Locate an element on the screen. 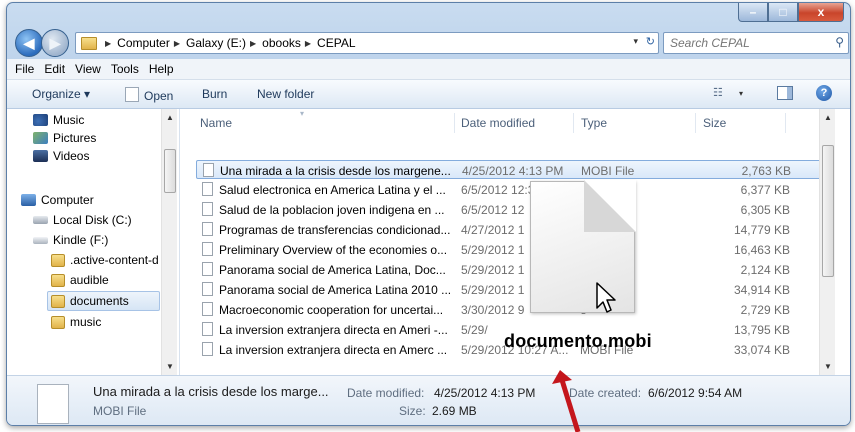  breadcrumb-galaxy: Galaxy (E:) is located at coordinates (216, 43).